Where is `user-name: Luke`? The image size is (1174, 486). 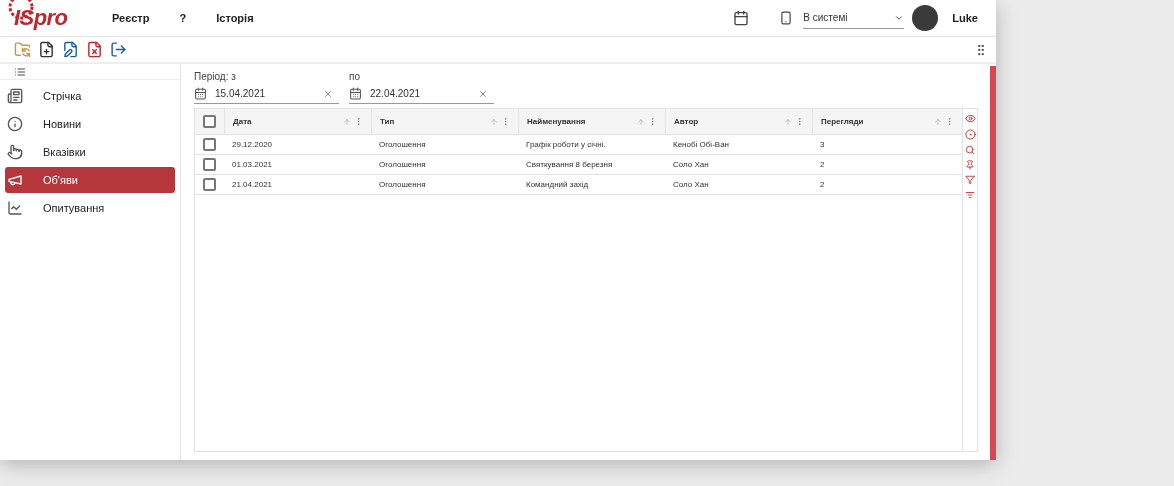
user-name: Luke is located at coordinates (965, 18).